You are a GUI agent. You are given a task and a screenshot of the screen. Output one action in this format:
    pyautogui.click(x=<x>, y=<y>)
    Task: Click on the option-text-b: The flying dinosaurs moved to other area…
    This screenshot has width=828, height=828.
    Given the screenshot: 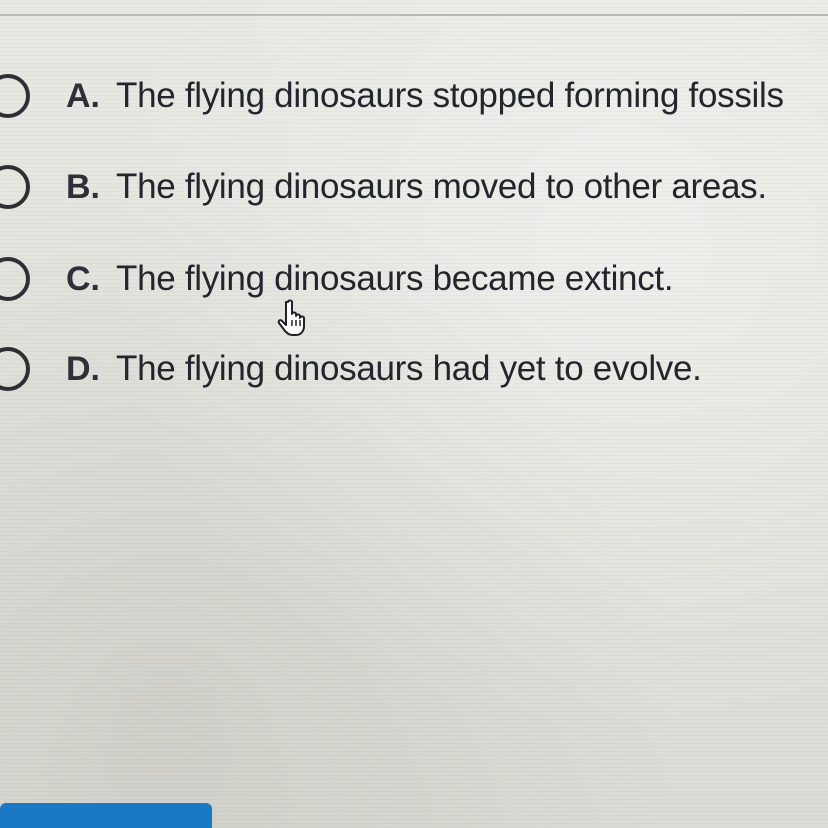 What is the action you would take?
    pyautogui.click(x=441, y=186)
    